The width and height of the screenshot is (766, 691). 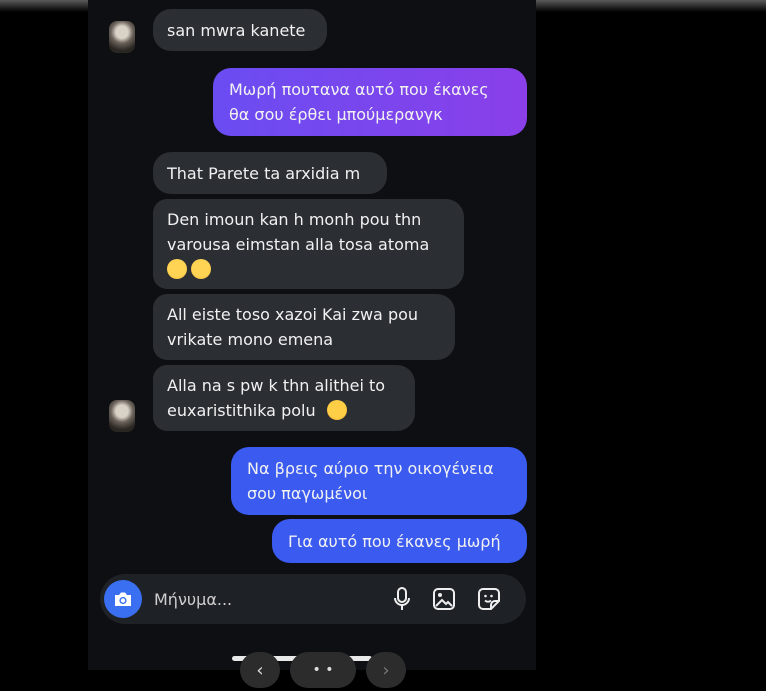 I want to click on microphone-icon, so click(x=402, y=598).